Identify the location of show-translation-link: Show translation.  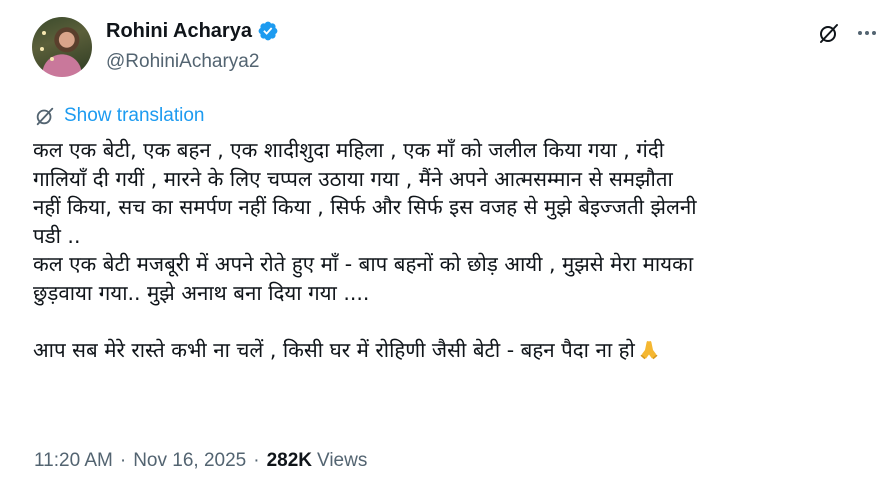
(119, 116).